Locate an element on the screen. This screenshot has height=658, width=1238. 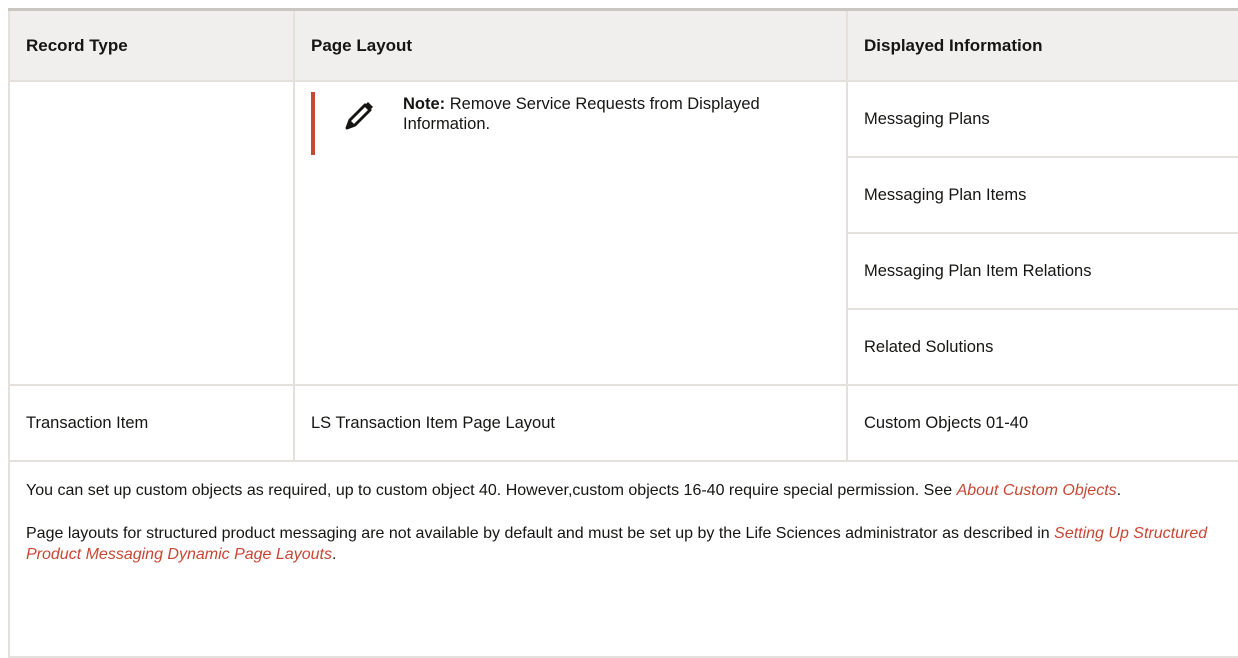
header-record-type: Record Type is located at coordinates (151, 45).